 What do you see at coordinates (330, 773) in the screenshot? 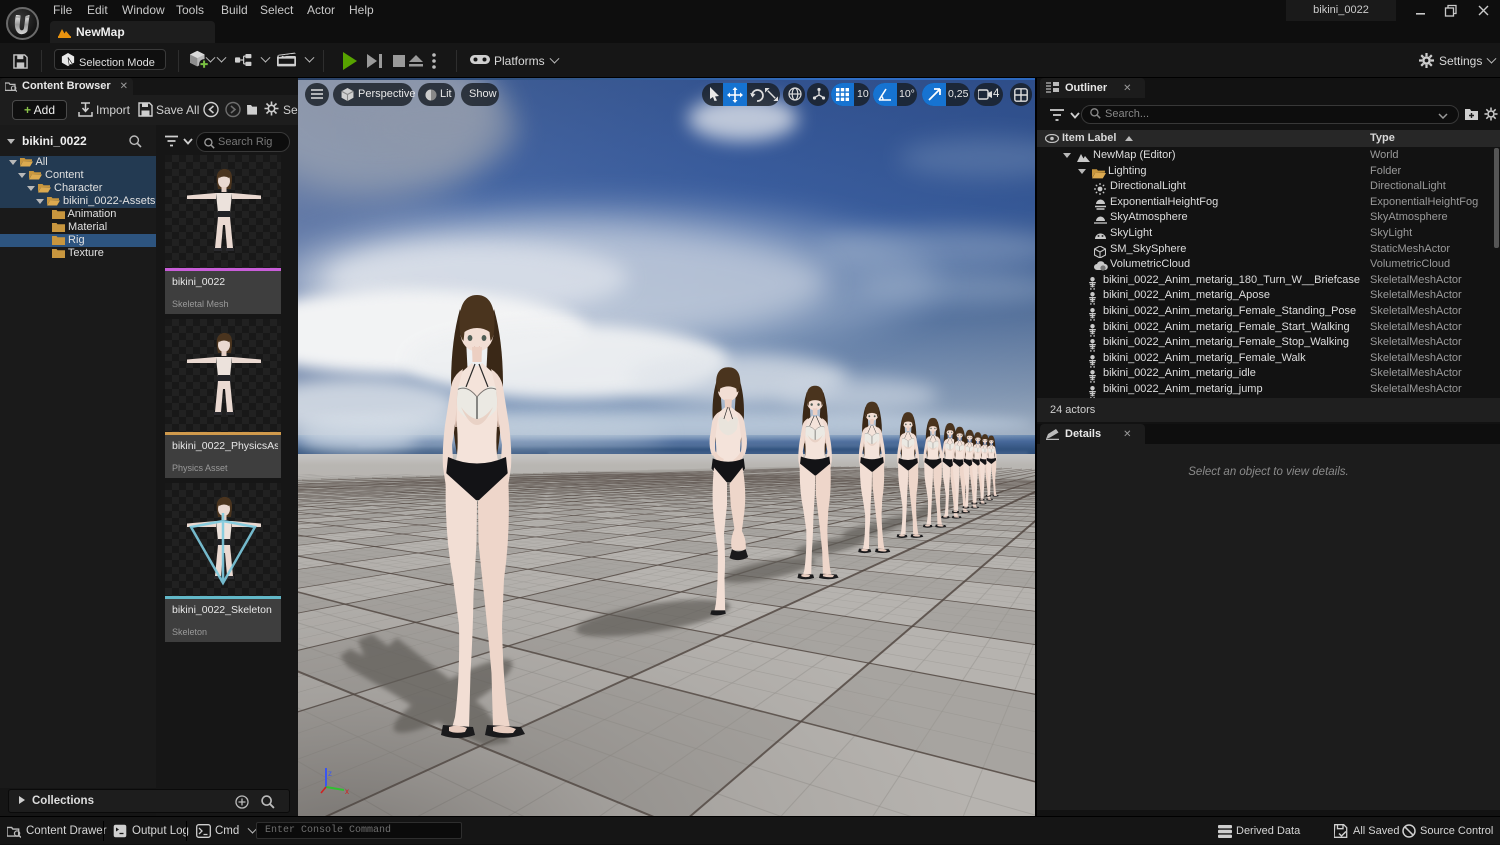
I see `svg-text: z` at bounding box center [330, 773].